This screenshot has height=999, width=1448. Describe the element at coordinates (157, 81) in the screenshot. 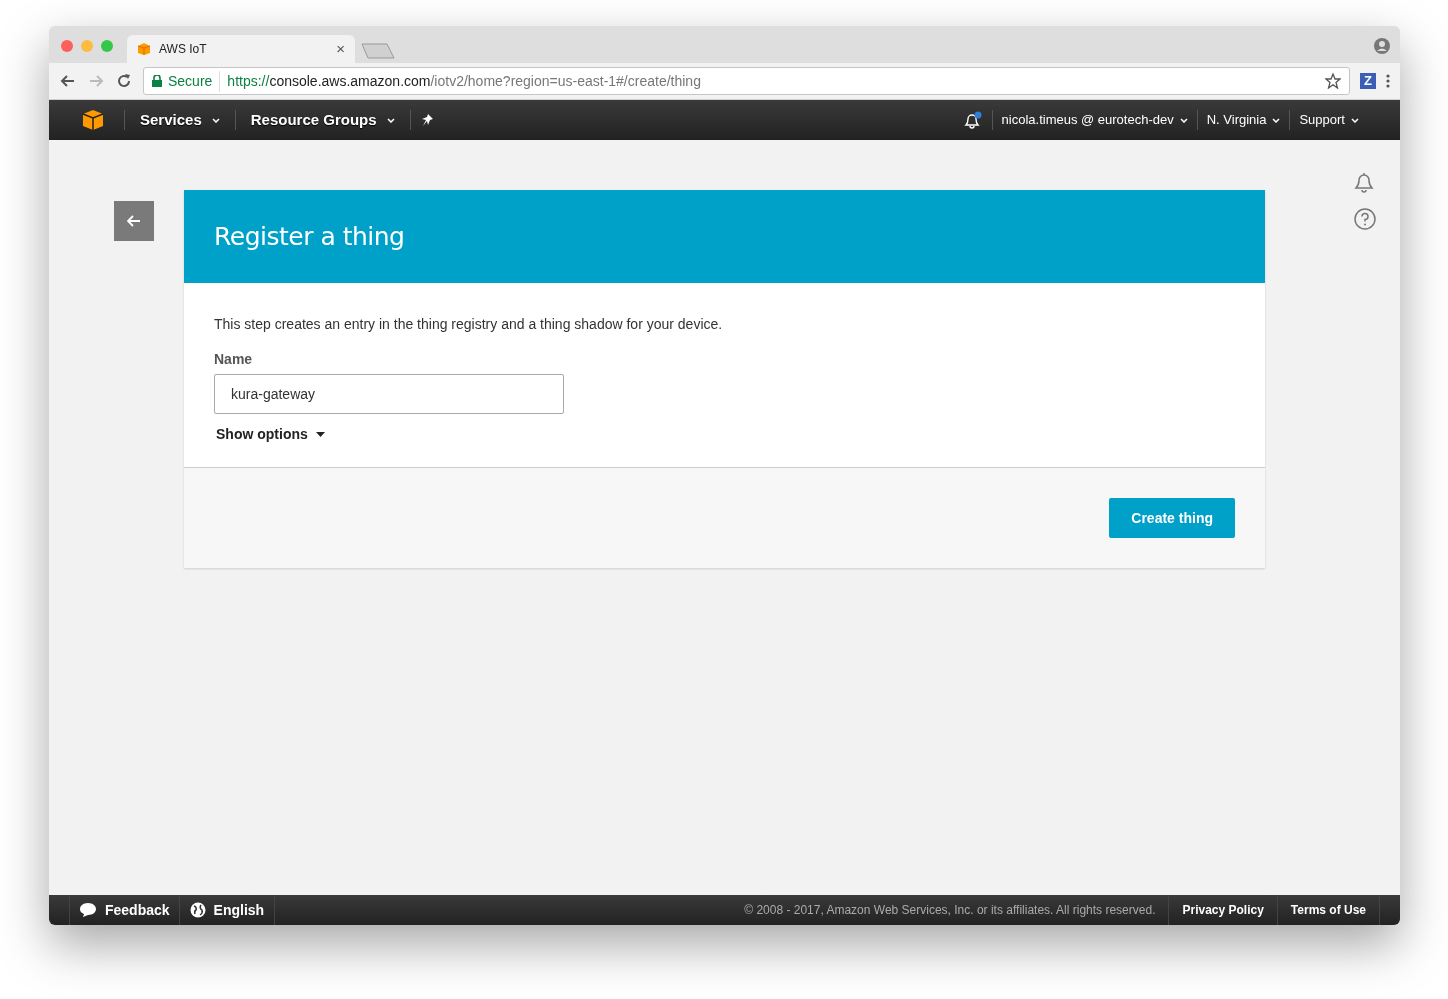

I see `lock-icon` at that location.